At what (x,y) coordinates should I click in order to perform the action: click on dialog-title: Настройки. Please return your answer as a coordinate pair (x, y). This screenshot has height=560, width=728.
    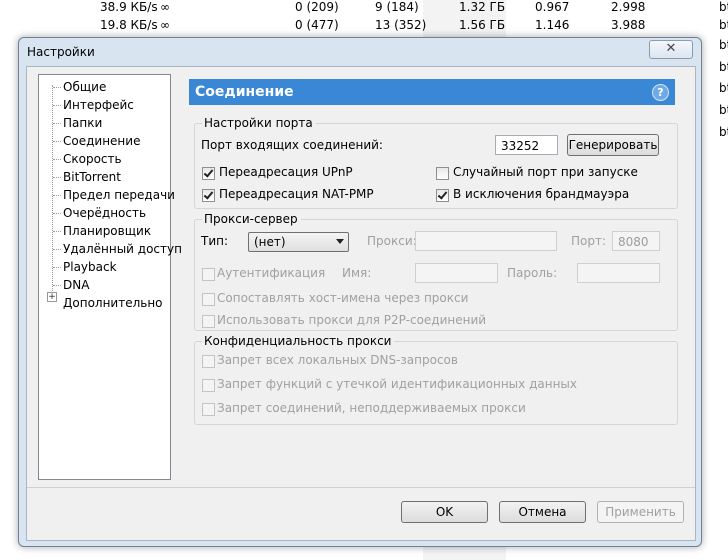
    Looking at the image, I should click on (61, 52).